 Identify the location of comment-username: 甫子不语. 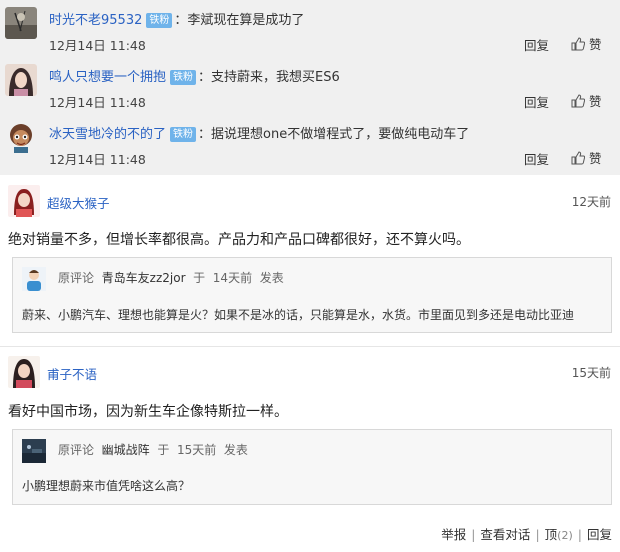
(72, 373).